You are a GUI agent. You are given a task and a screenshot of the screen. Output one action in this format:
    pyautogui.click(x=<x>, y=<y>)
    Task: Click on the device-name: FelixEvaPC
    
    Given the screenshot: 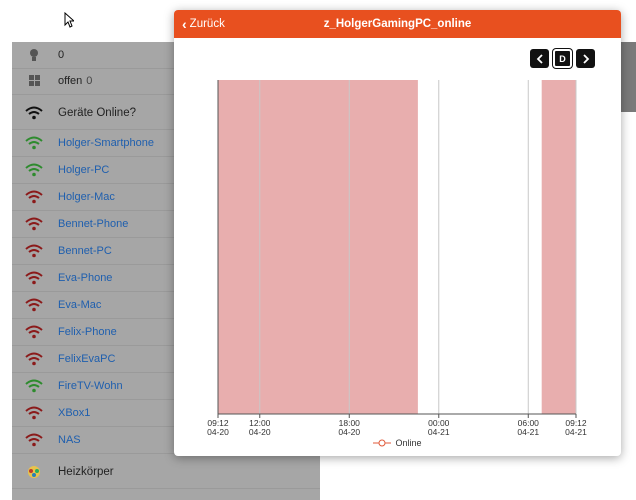 What is the action you would take?
    pyautogui.click(x=87, y=359)
    